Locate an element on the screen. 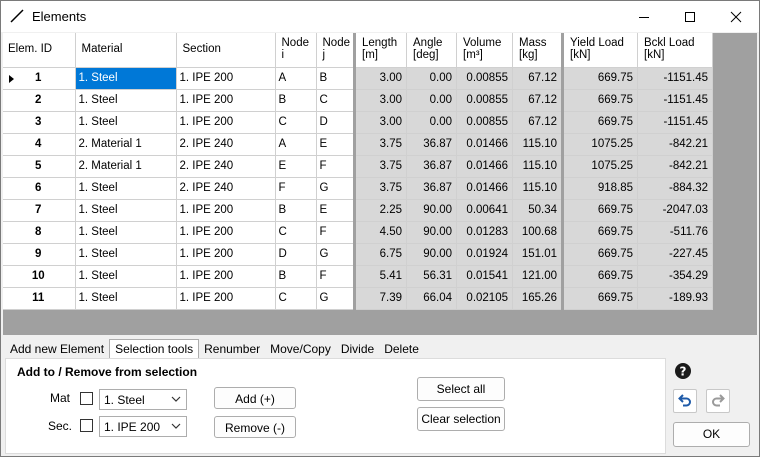 The image size is (760, 457). elem-id-cell: 10 is located at coordinates (39, 276).